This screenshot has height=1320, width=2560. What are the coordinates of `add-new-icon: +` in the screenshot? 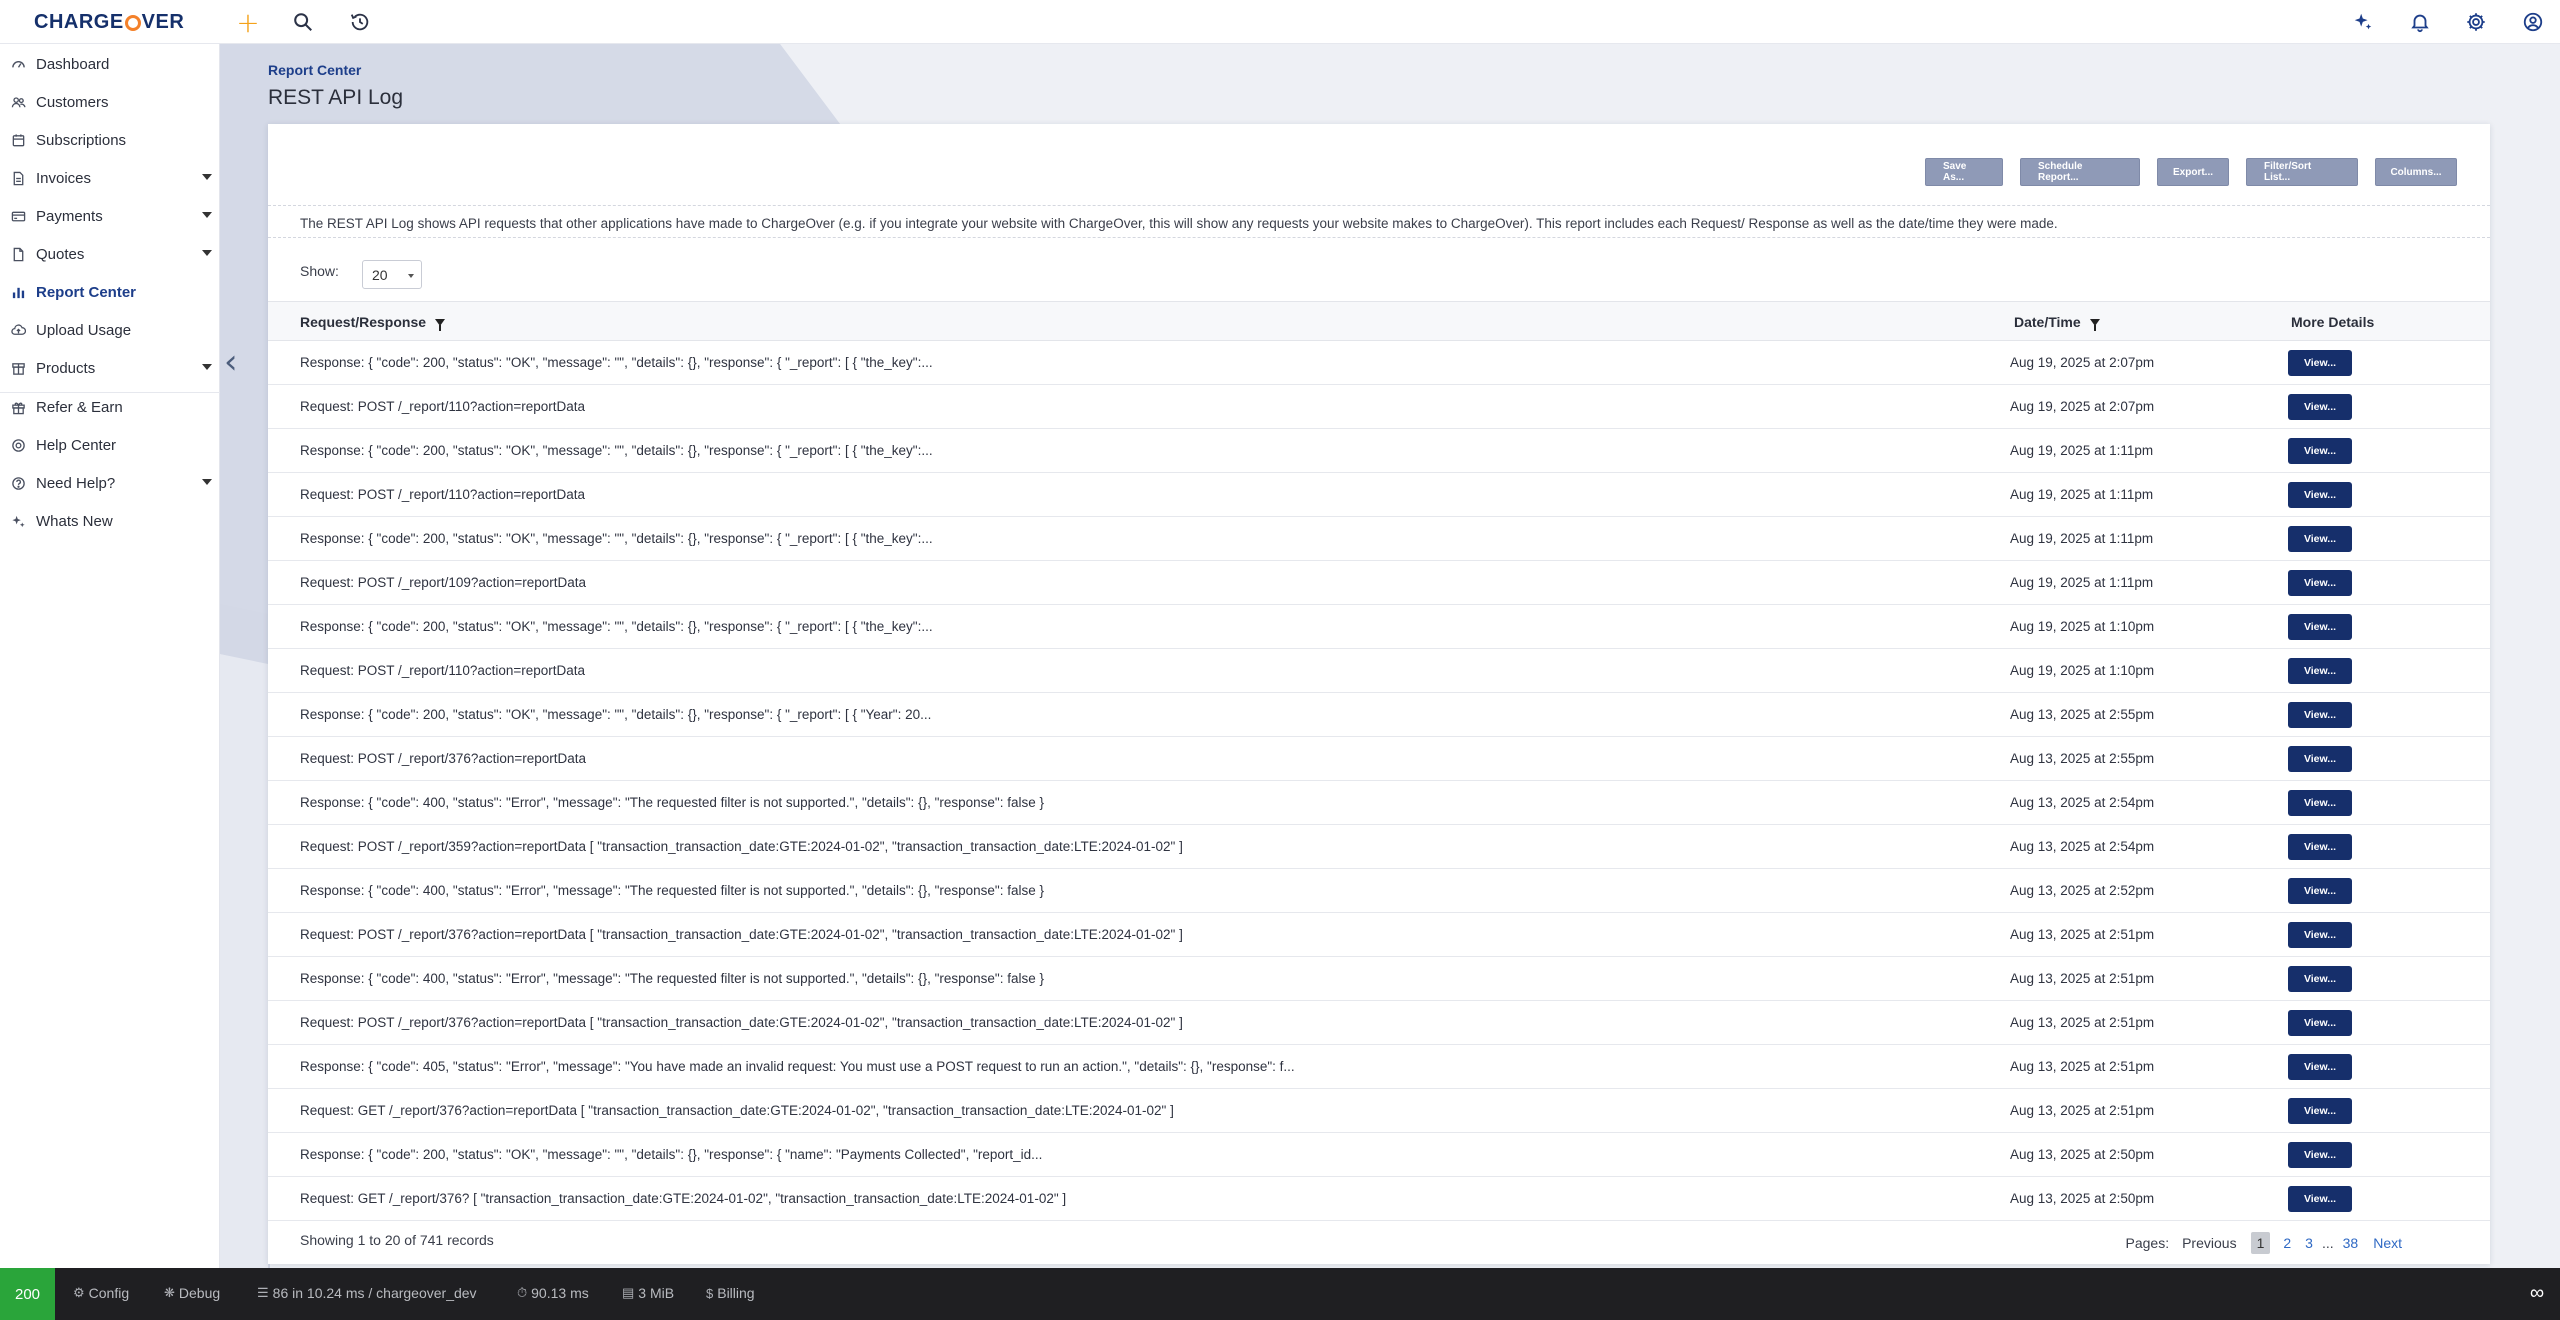 It's located at (248, 22).